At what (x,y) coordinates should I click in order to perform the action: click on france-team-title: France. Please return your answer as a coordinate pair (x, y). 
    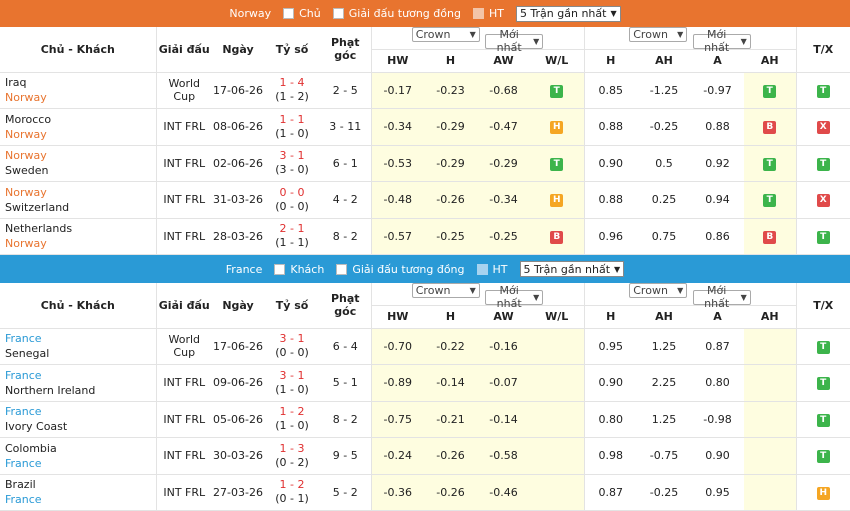
    Looking at the image, I should click on (244, 269).